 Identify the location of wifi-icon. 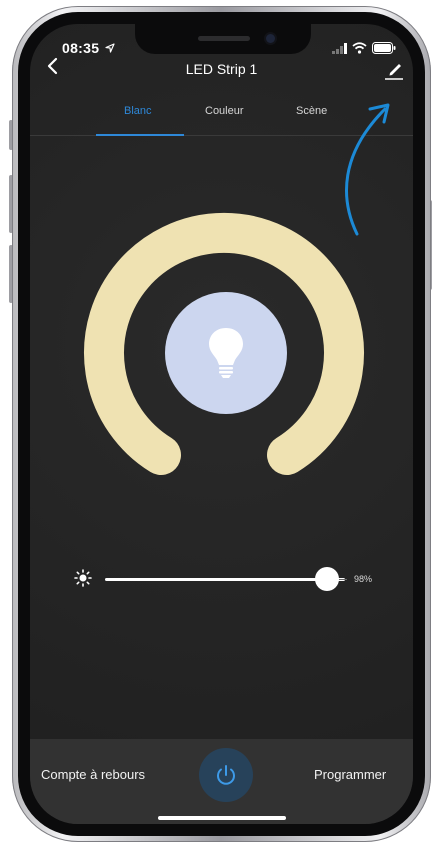
(359, 48).